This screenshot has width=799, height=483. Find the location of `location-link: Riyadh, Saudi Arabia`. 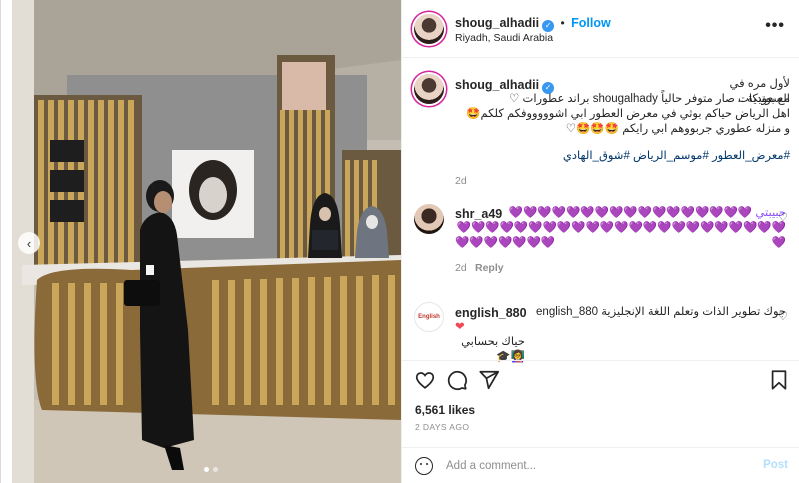

location-link: Riyadh, Saudi Arabia is located at coordinates (504, 38).